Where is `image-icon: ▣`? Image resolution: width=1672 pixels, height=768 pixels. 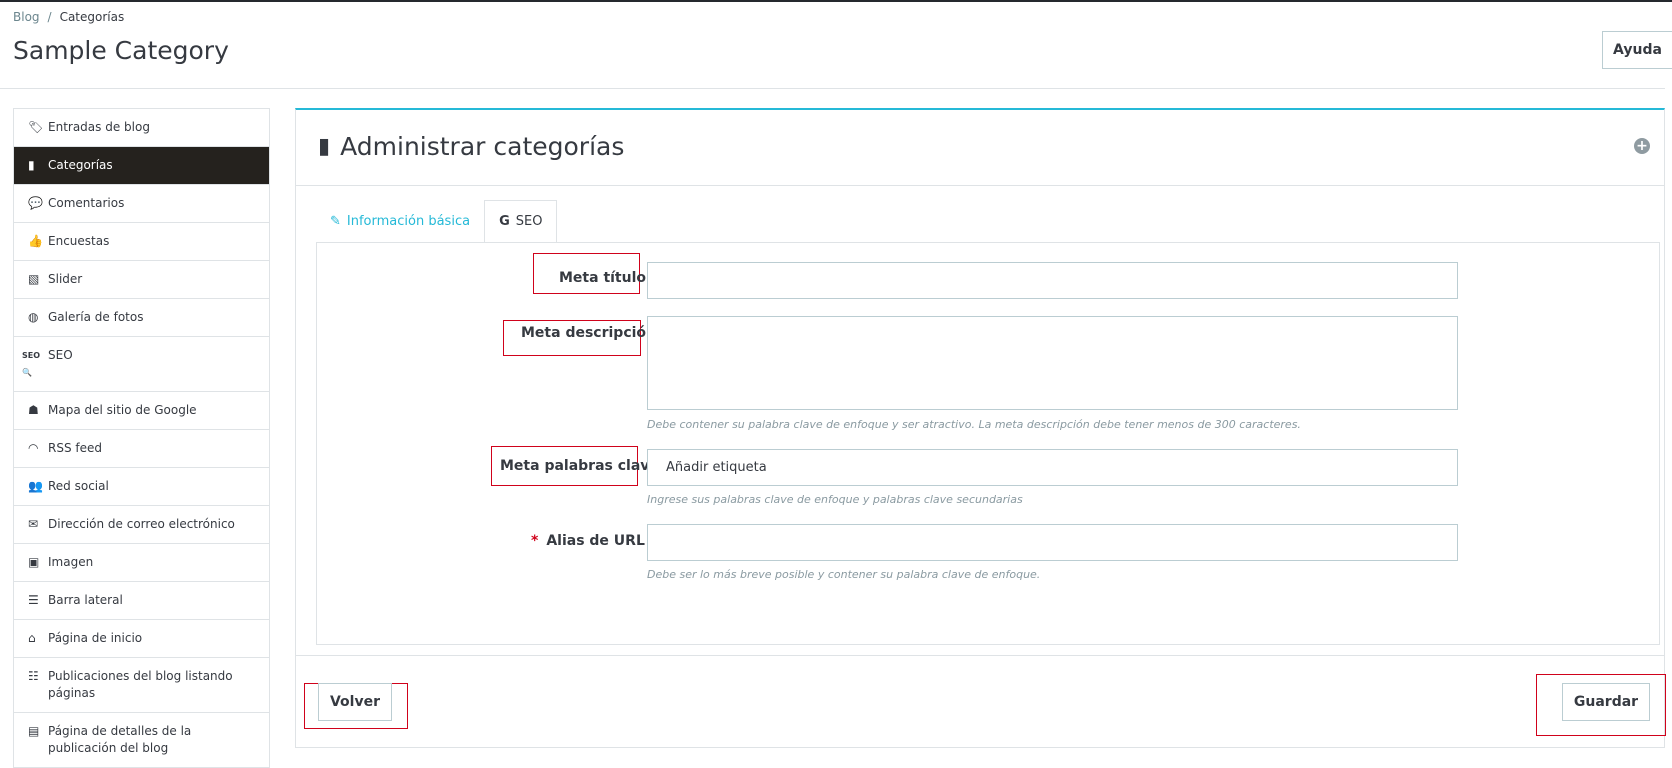
image-icon: ▣ is located at coordinates (34, 562).